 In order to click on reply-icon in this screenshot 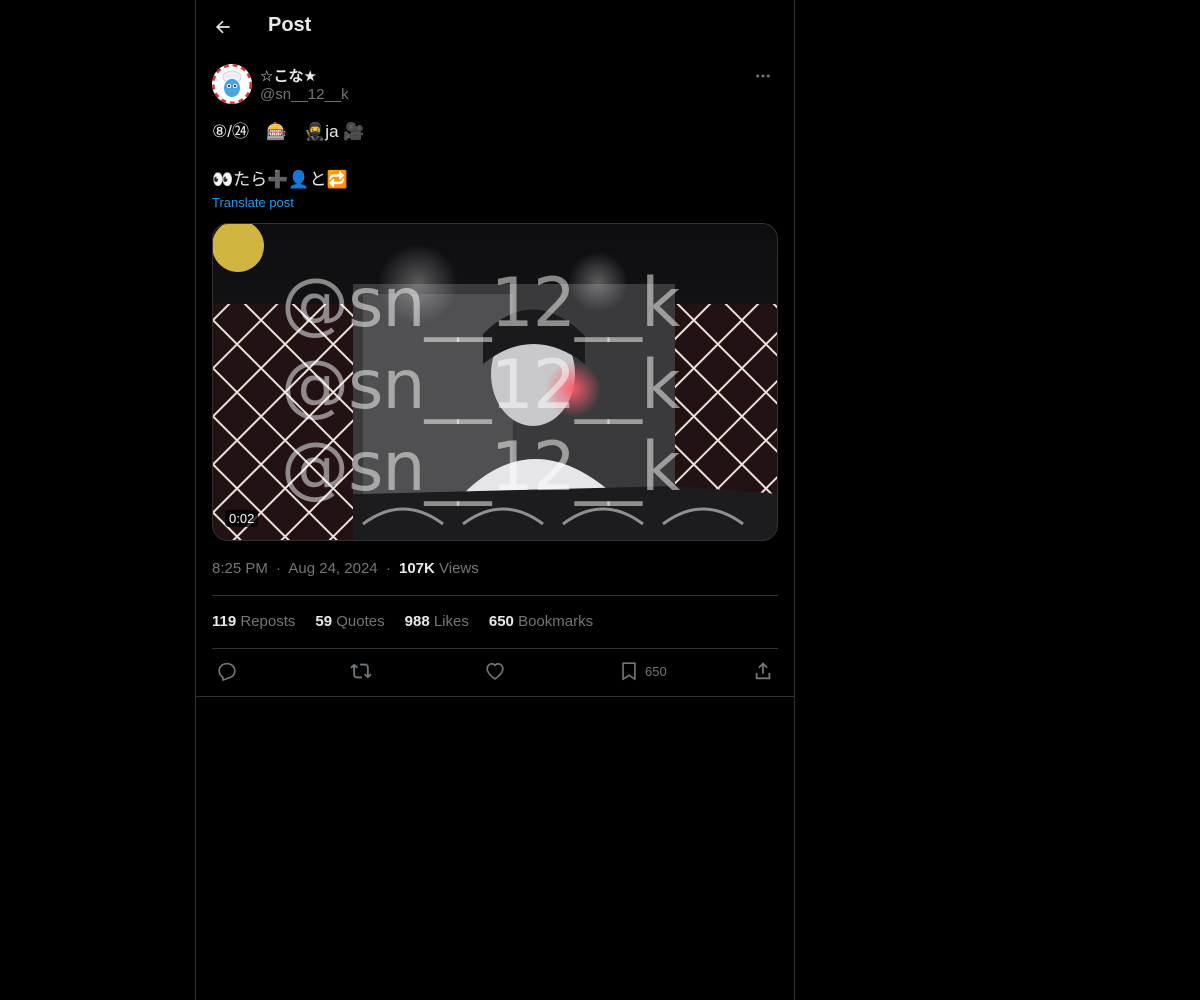, I will do `click(227, 671)`.